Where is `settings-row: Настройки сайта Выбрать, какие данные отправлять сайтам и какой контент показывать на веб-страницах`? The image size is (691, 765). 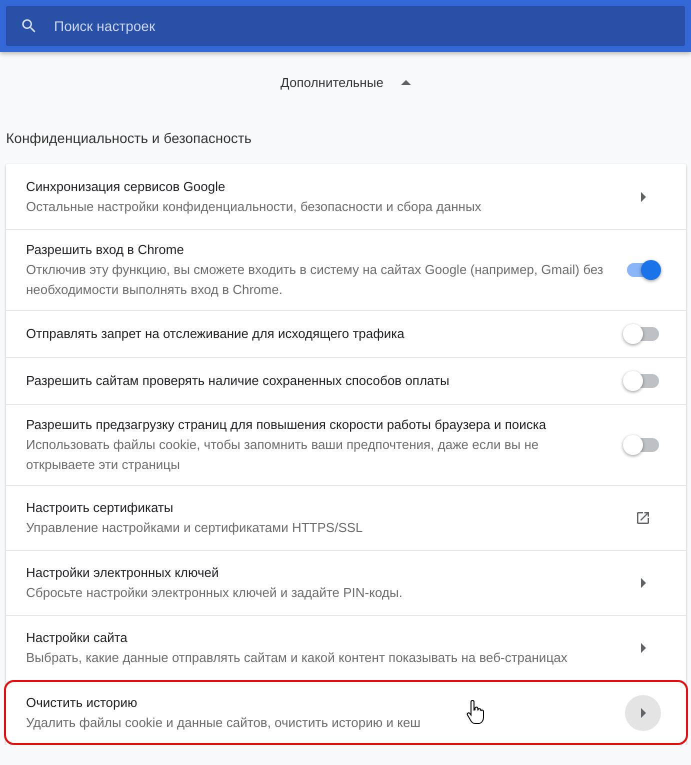 settings-row: Настройки сайта Выбрать, какие данные отправлять сайтам и какой контент показывать на веб-страницах is located at coordinates (346, 647).